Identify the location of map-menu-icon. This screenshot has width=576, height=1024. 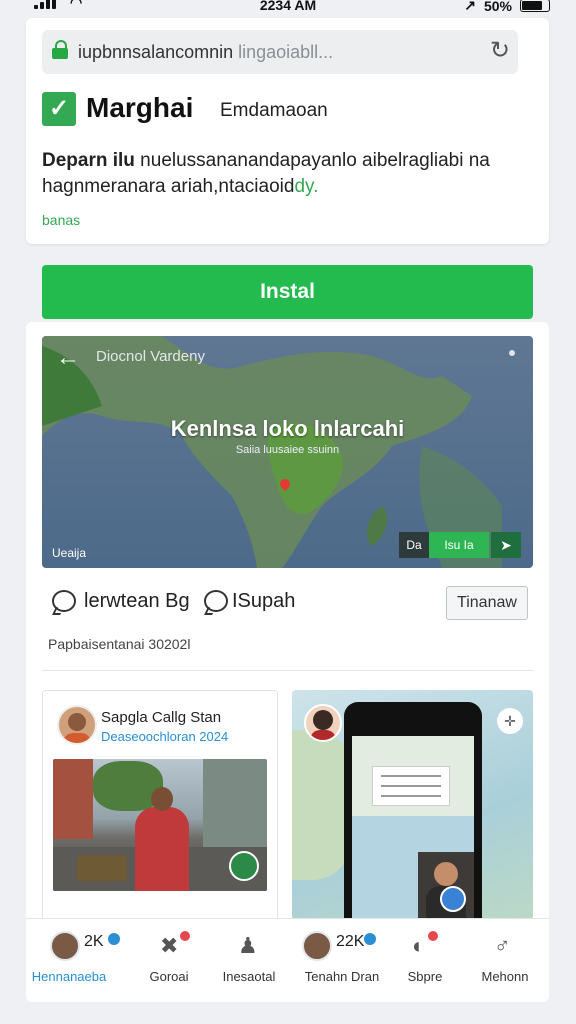
(512, 353).